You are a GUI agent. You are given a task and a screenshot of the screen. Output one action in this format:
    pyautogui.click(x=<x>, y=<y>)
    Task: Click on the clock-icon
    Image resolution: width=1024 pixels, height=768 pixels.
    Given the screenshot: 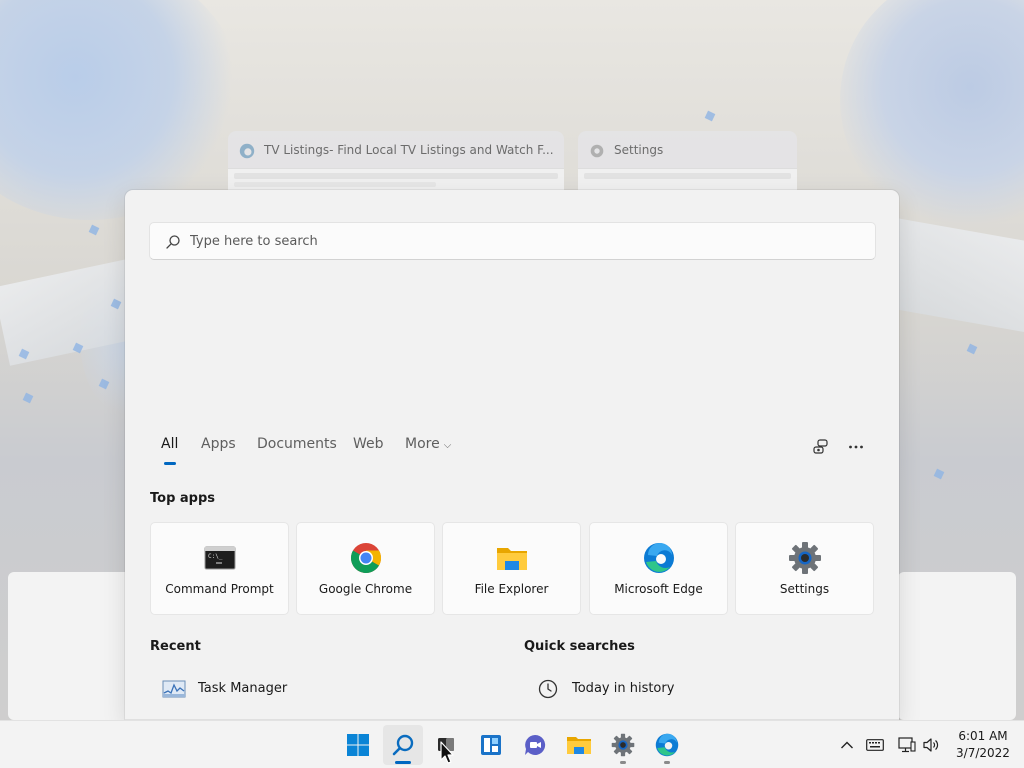 What is the action you would take?
    pyautogui.click(x=548, y=689)
    